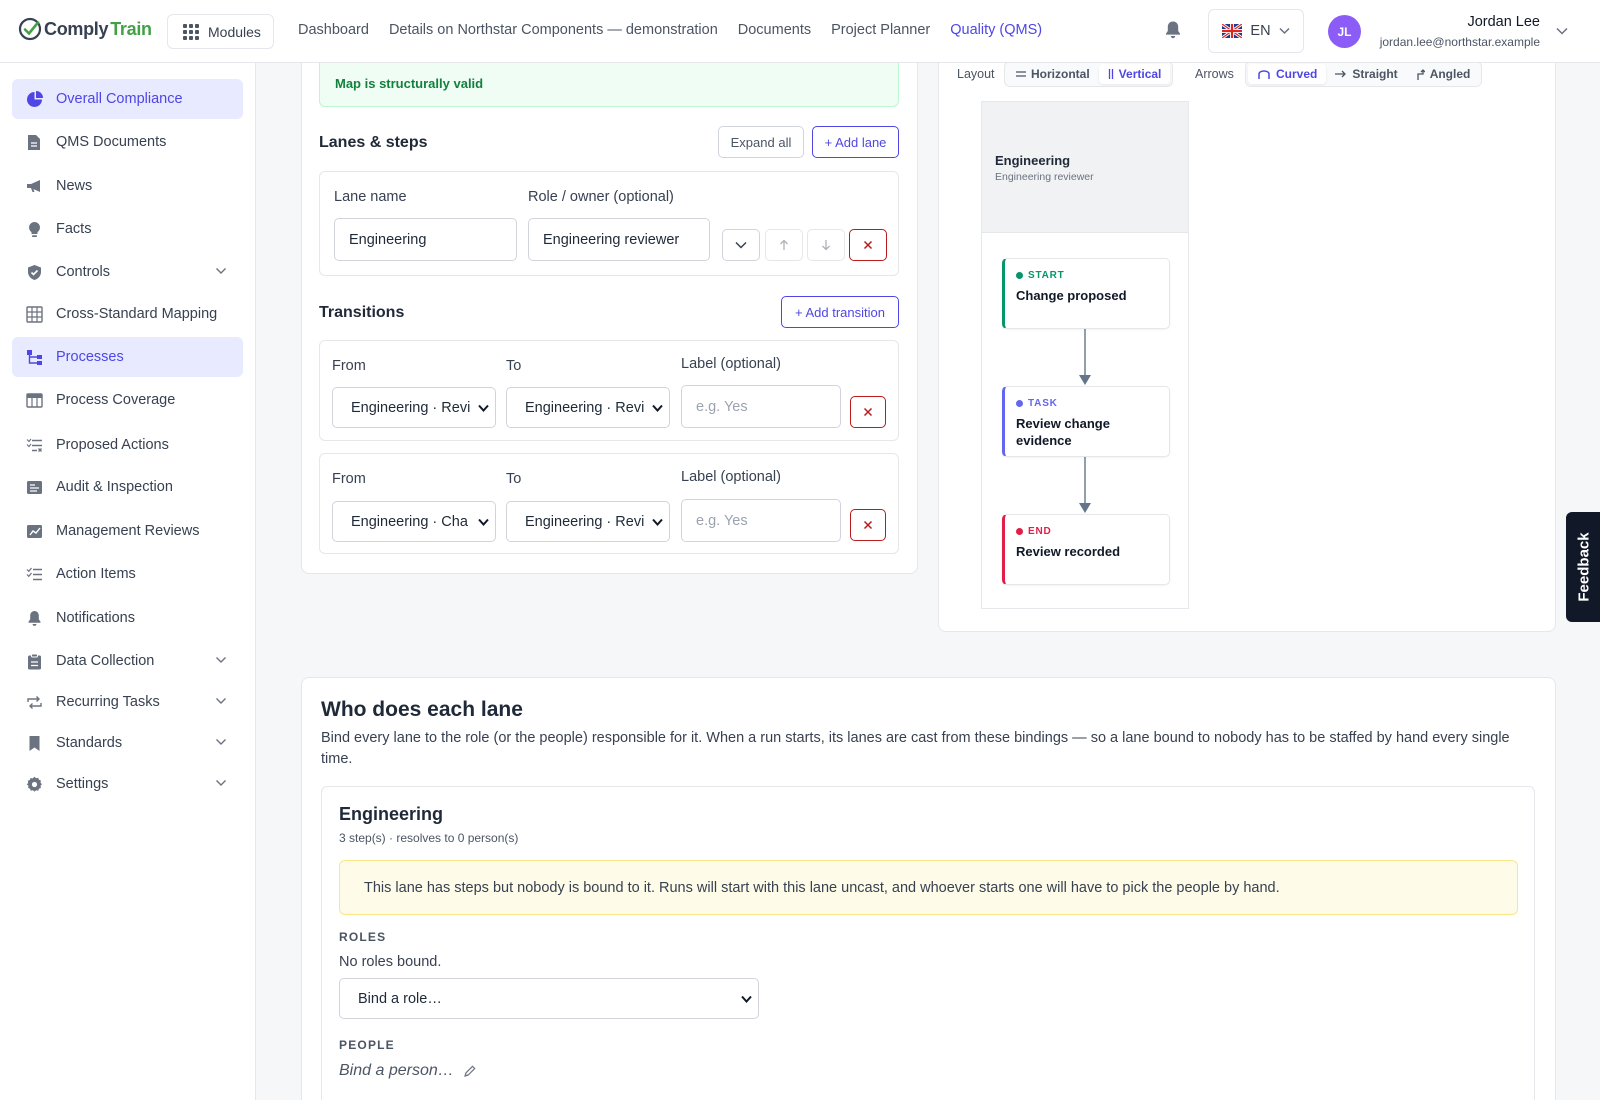  What do you see at coordinates (1063, 432) in the screenshot?
I see `node-title: Review change evidence` at bounding box center [1063, 432].